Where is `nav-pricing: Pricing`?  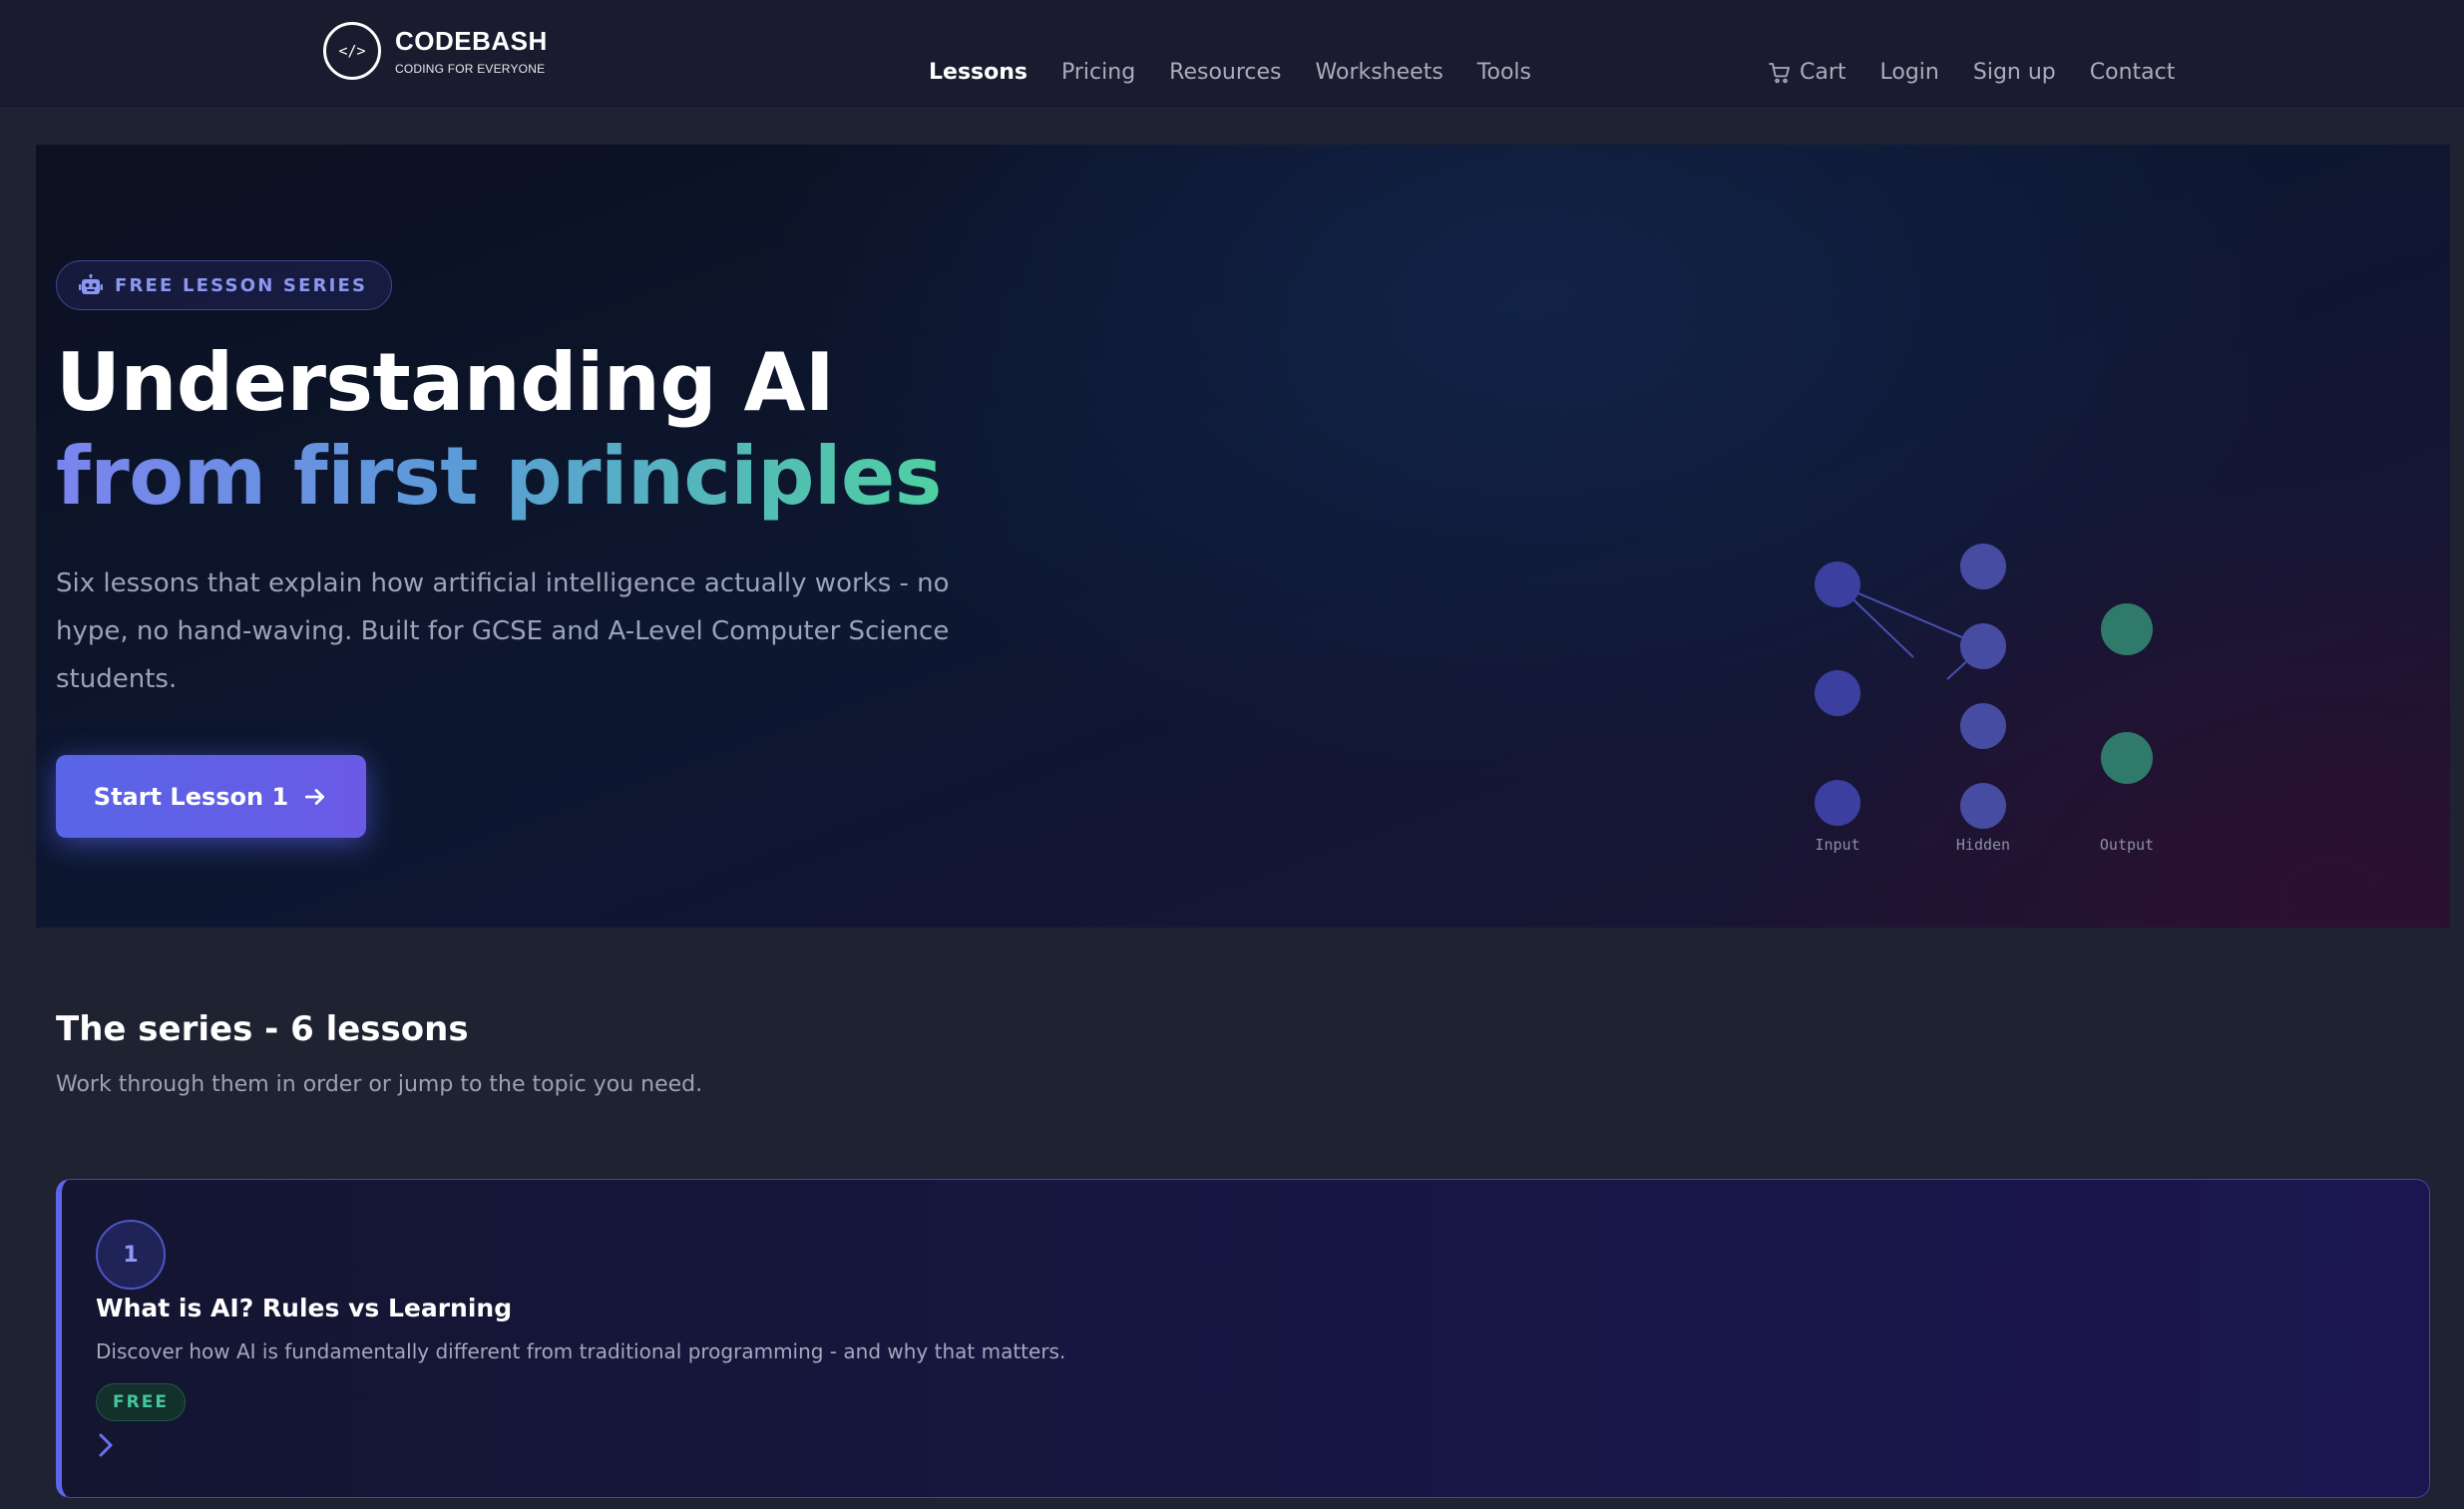 nav-pricing: Pricing is located at coordinates (1098, 73).